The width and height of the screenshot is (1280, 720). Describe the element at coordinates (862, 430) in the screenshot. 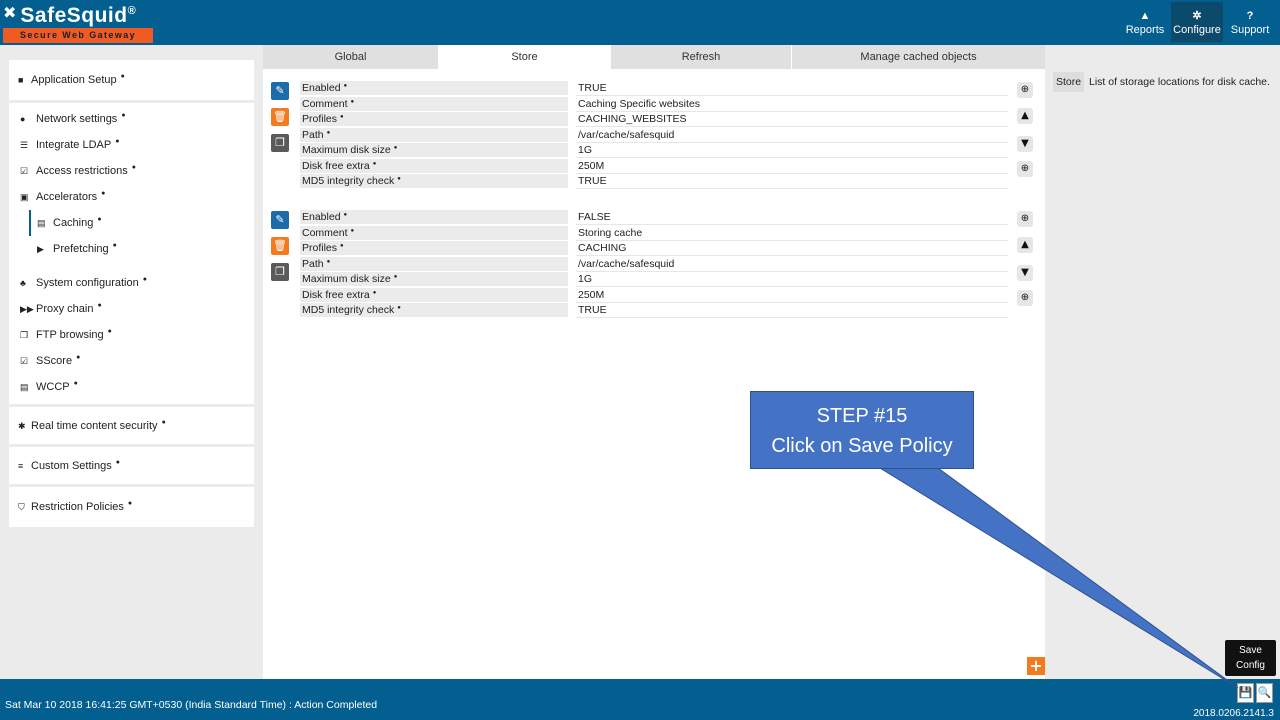

I see `step-callout: STEP #15 Click on Save Policy` at that location.